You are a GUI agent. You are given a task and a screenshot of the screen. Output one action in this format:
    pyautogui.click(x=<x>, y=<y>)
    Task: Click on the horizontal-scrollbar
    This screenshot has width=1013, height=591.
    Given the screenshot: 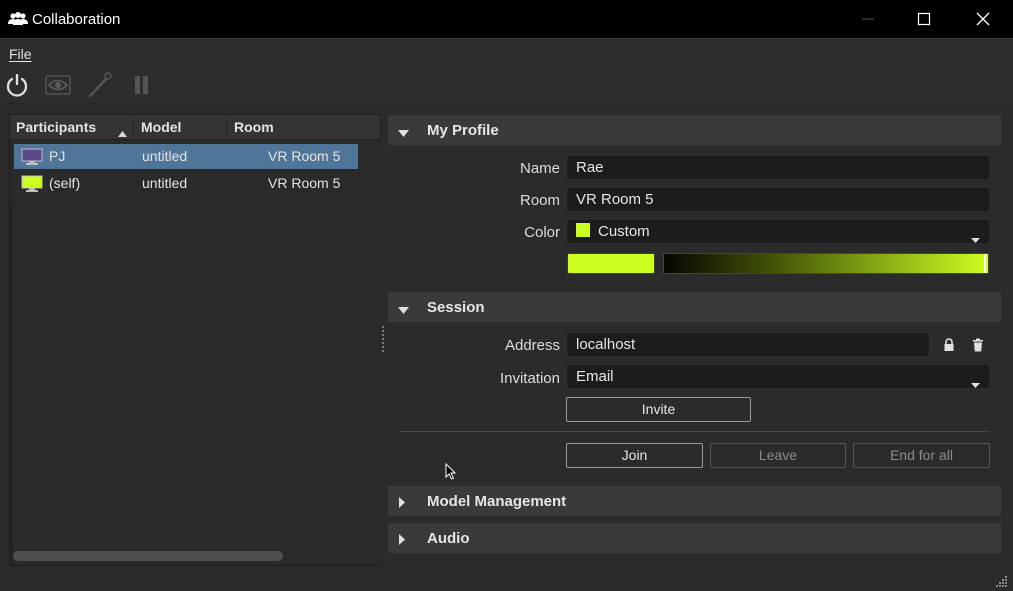 What is the action you would take?
    pyautogui.click(x=148, y=556)
    